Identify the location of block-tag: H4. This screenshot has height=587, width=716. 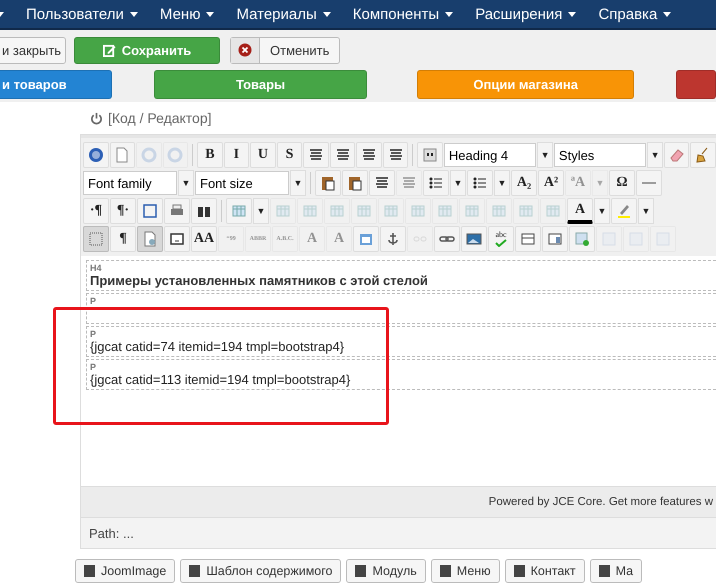
(401, 268).